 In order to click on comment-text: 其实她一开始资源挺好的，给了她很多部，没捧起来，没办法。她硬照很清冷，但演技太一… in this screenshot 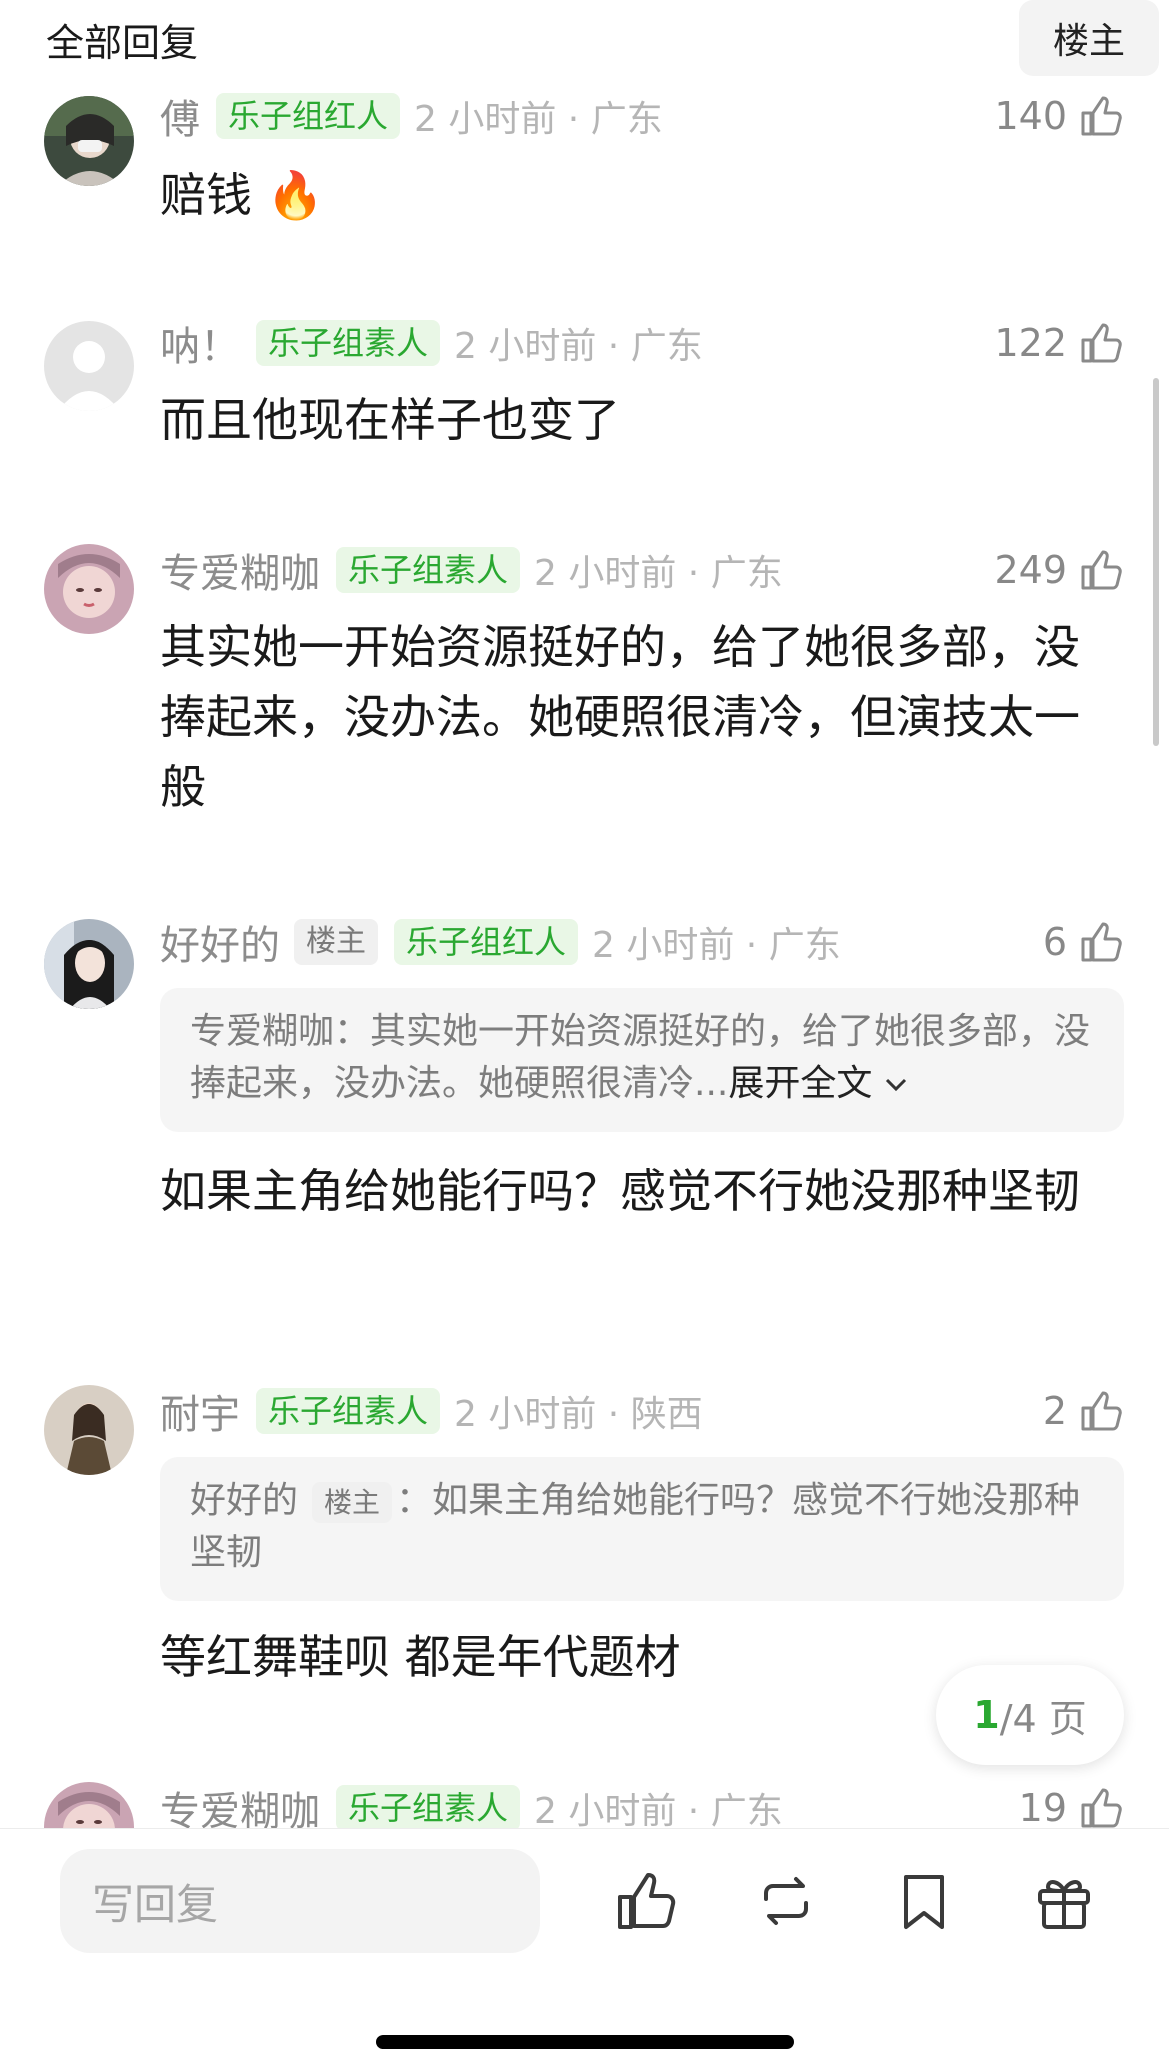, I will do `click(620, 717)`.